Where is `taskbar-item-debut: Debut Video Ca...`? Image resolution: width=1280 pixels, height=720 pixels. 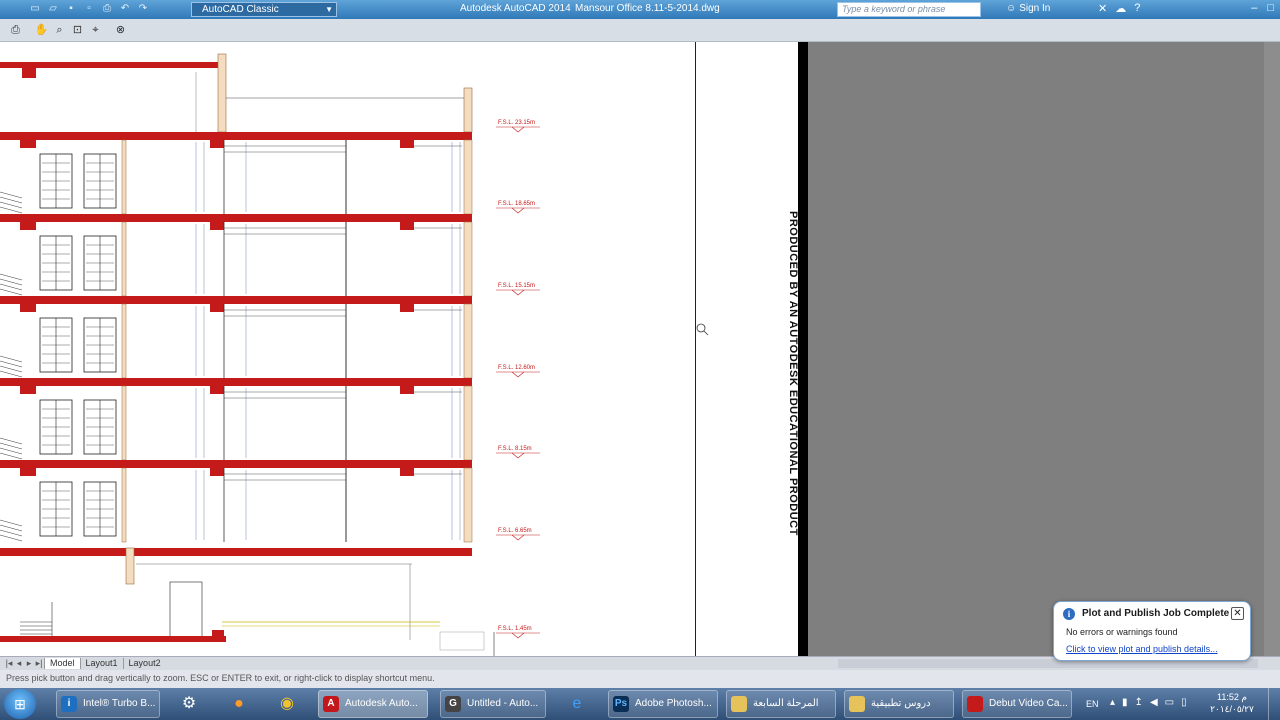
taskbar-item-debut: Debut Video Ca... is located at coordinates (1017, 704).